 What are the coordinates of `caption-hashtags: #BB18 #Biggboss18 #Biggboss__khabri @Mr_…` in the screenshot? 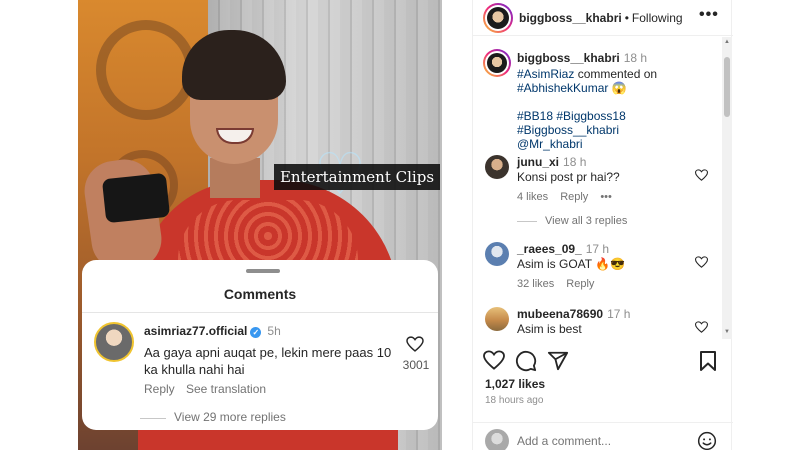 It's located at (617, 130).